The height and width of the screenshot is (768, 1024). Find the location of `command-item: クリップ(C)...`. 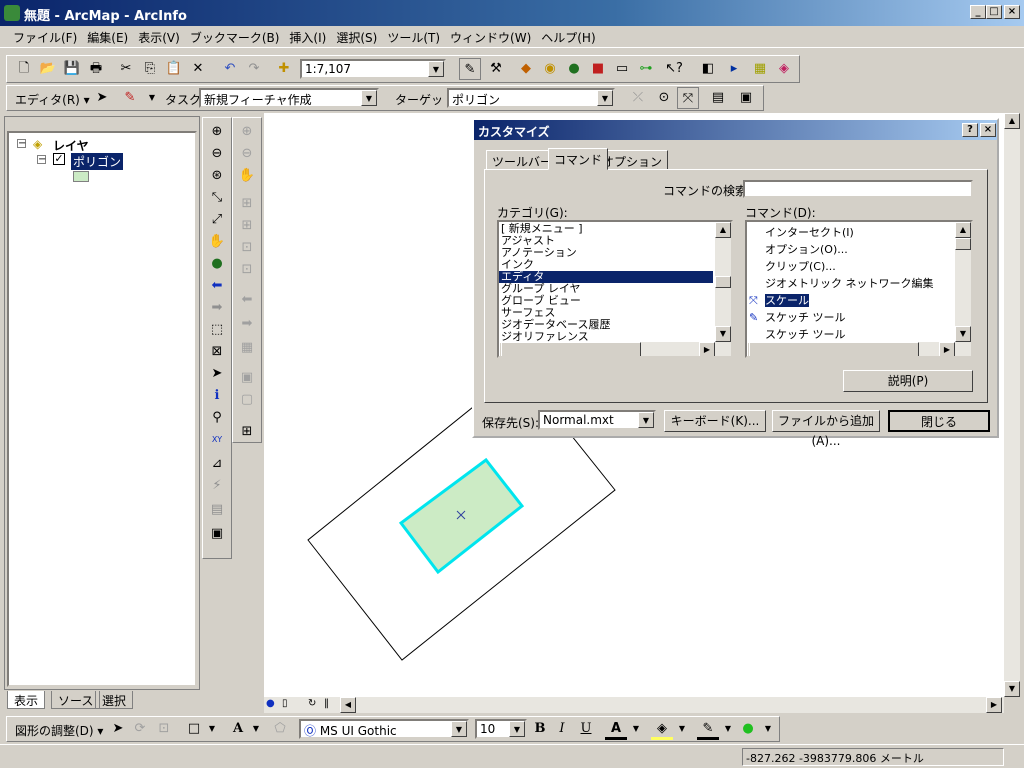

command-item: クリップ(C)... is located at coordinates (850, 266).